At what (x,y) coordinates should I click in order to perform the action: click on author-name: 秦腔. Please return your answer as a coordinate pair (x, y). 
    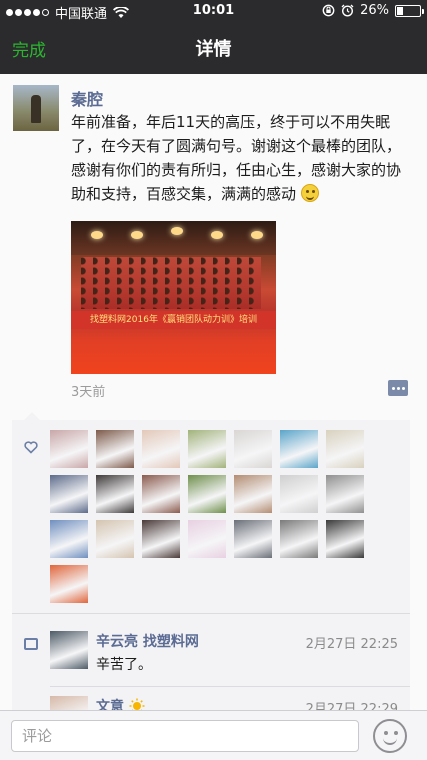
    Looking at the image, I should click on (87, 98).